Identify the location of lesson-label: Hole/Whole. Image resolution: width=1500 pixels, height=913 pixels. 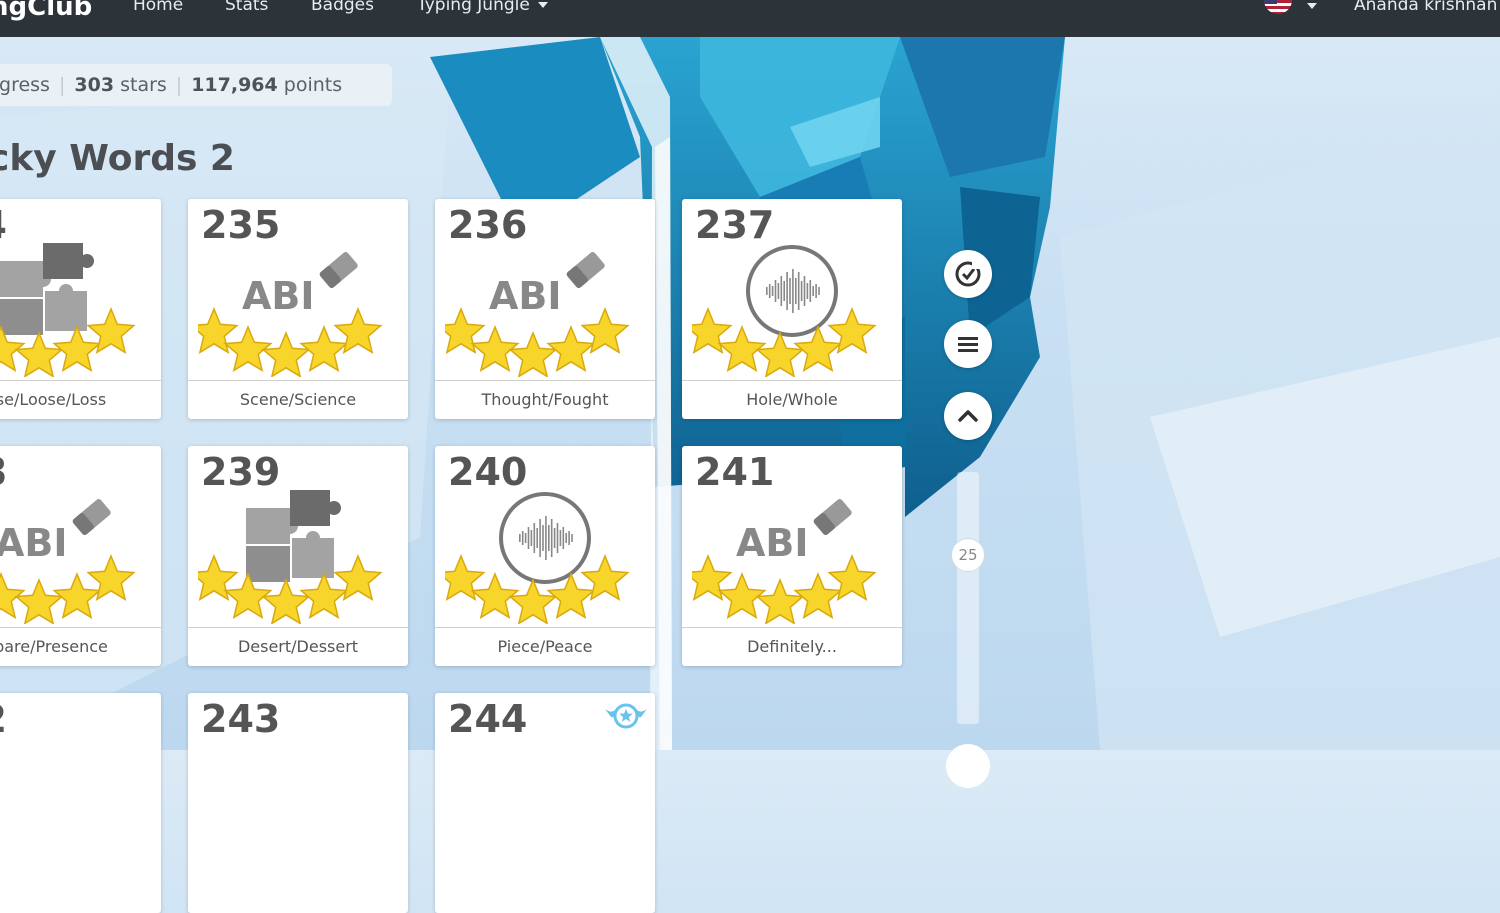
(792, 399).